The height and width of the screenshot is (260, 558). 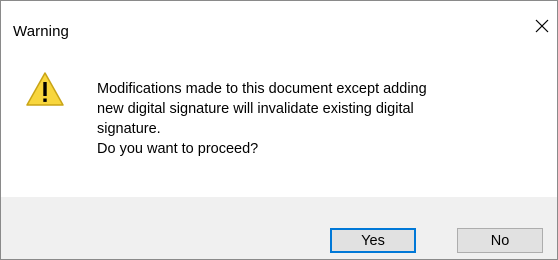 What do you see at coordinates (129, 129) in the screenshot?
I see `message-line: signature.` at bounding box center [129, 129].